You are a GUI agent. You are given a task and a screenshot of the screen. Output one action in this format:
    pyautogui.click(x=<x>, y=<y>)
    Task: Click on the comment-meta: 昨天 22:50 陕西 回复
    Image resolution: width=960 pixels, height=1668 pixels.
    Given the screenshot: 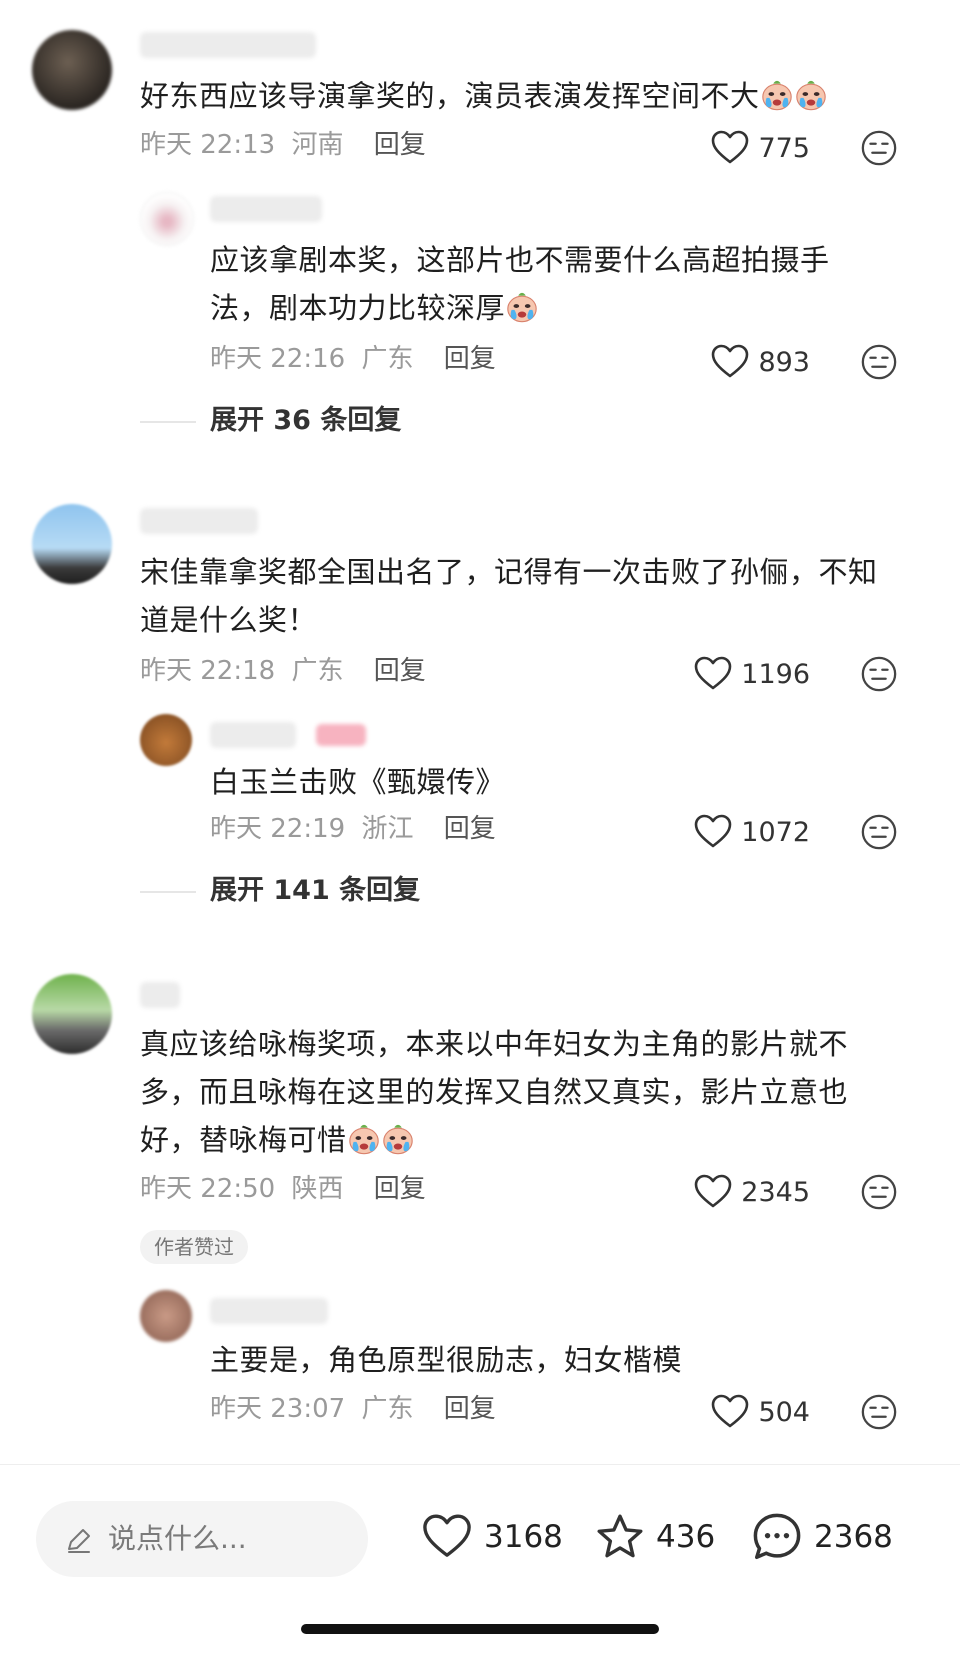 What is the action you would take?
    pyautogui.click(x=283, y=1189)
    